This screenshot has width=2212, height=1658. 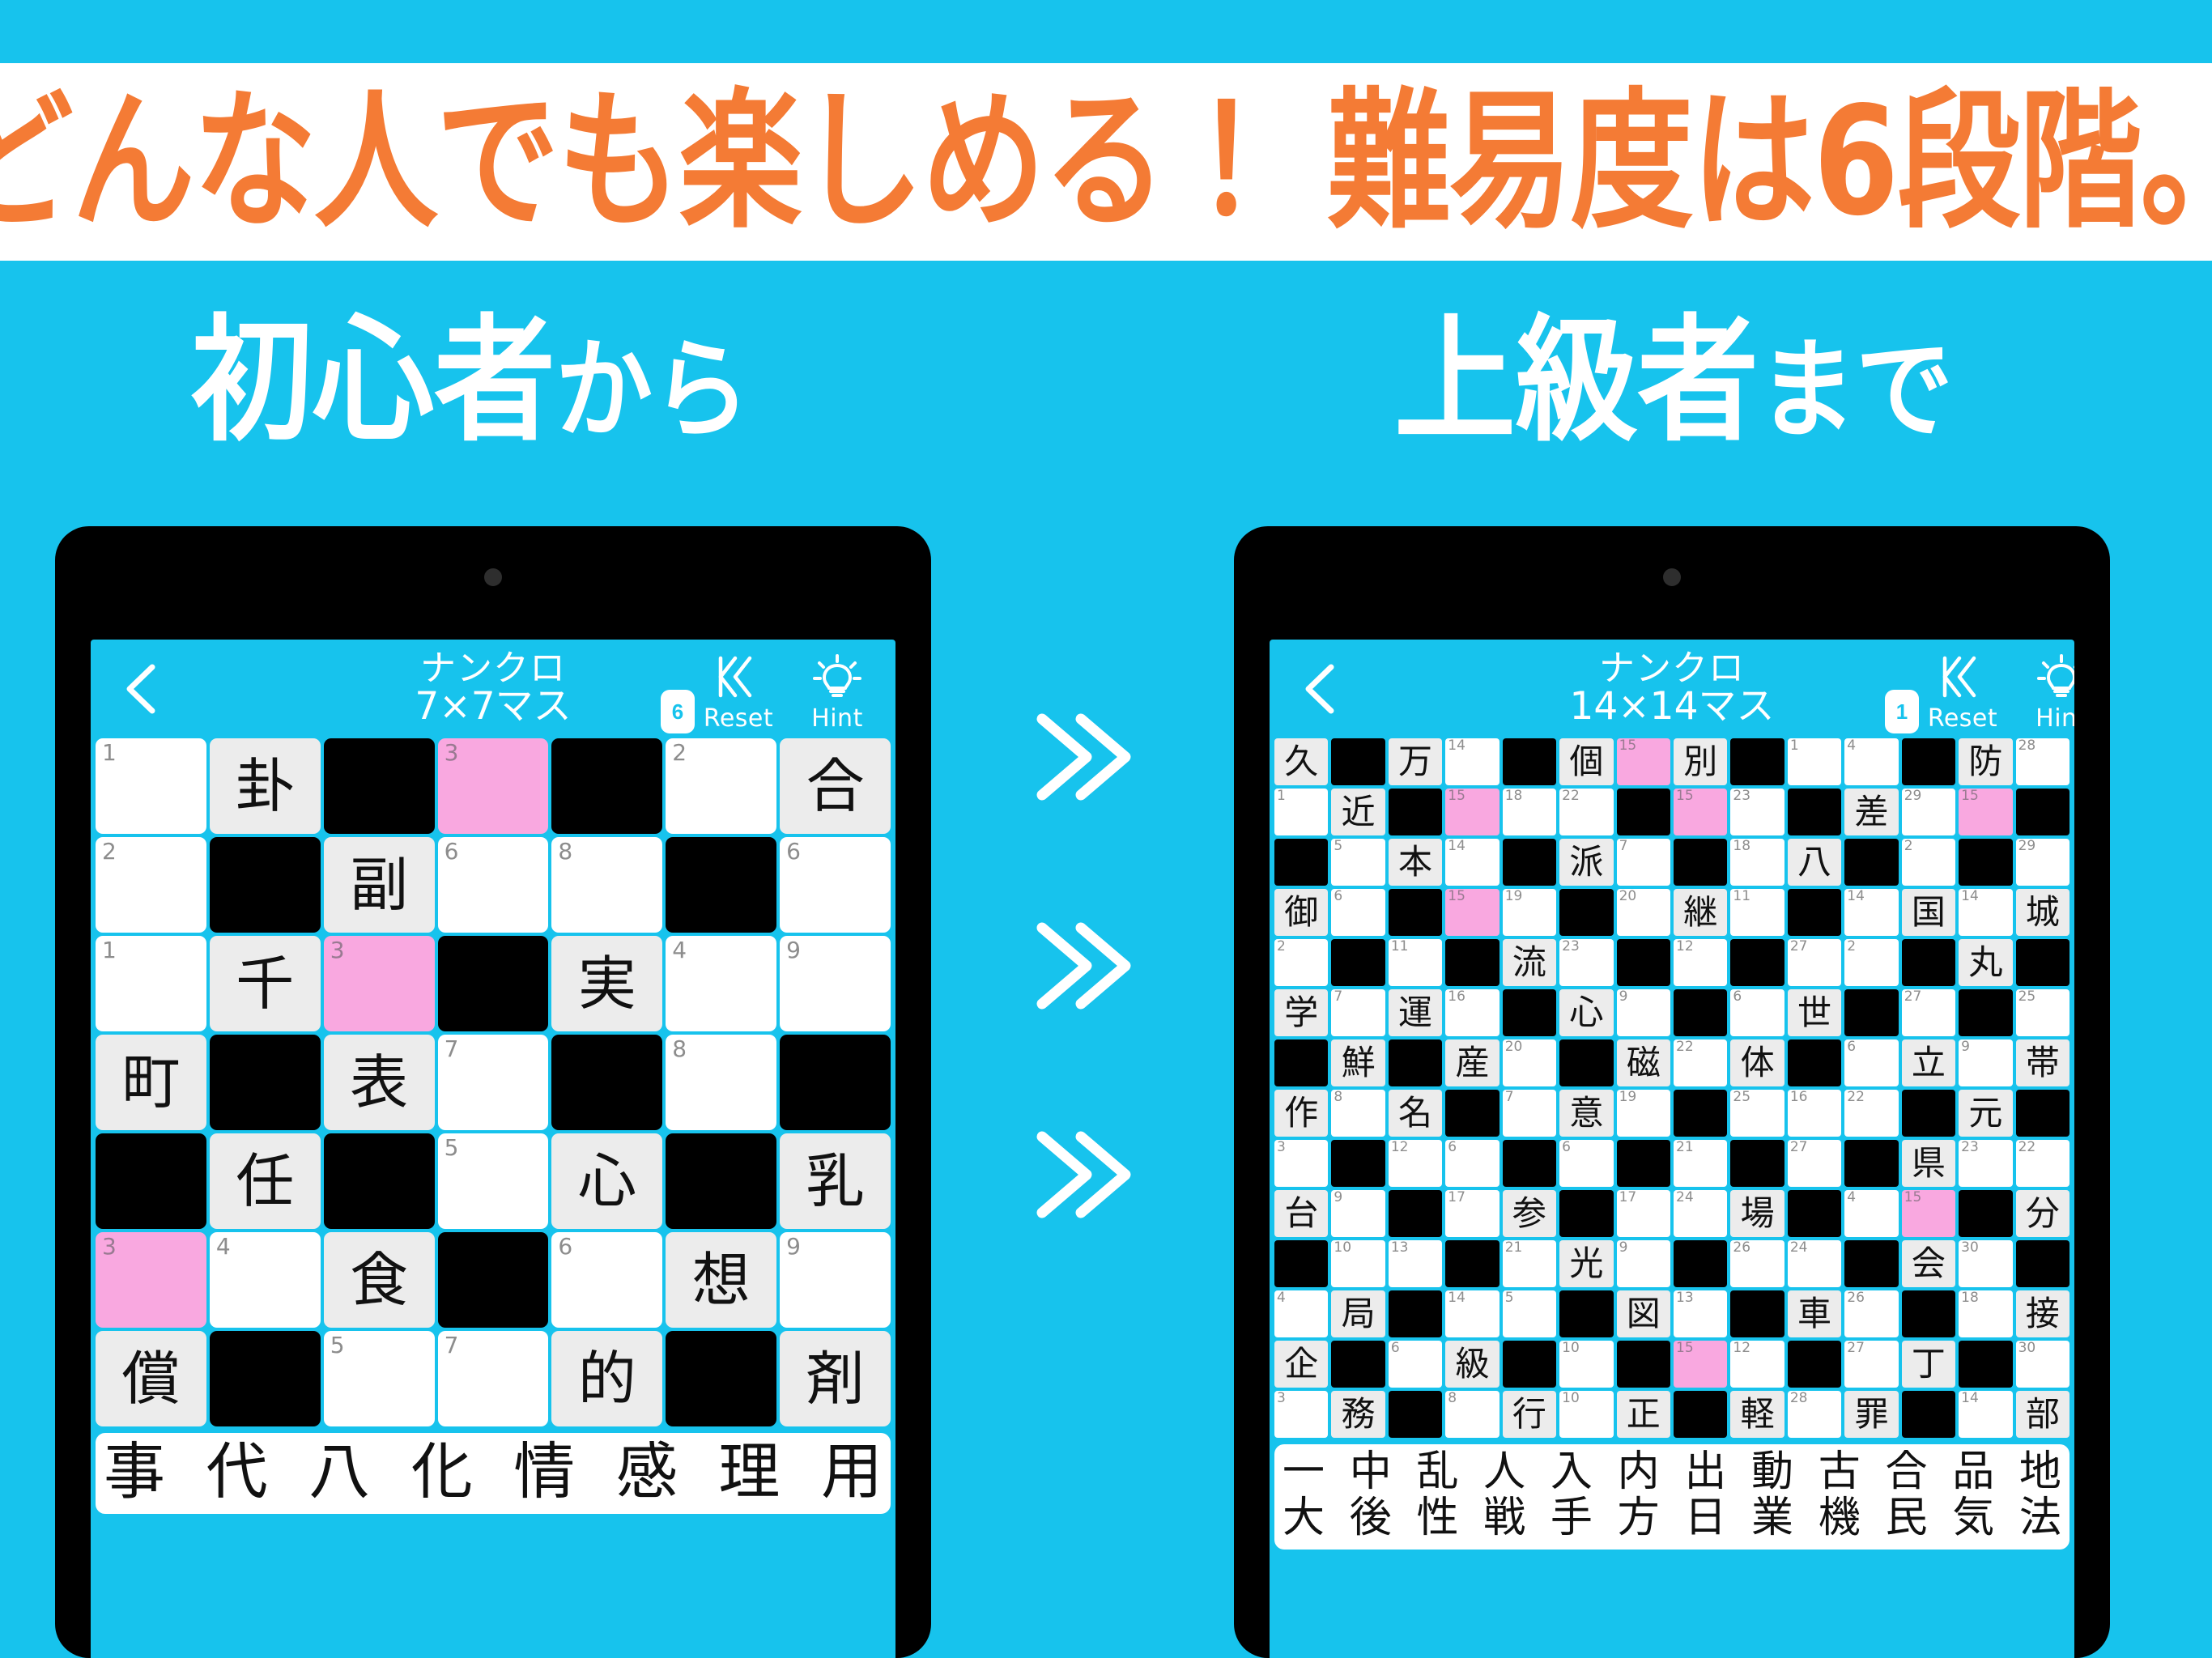 What do you see at coordinates (1872, 1414) in the screenshot?
I see `grid-cell-14-11: 罪` at bounding box center [1872, 1414].